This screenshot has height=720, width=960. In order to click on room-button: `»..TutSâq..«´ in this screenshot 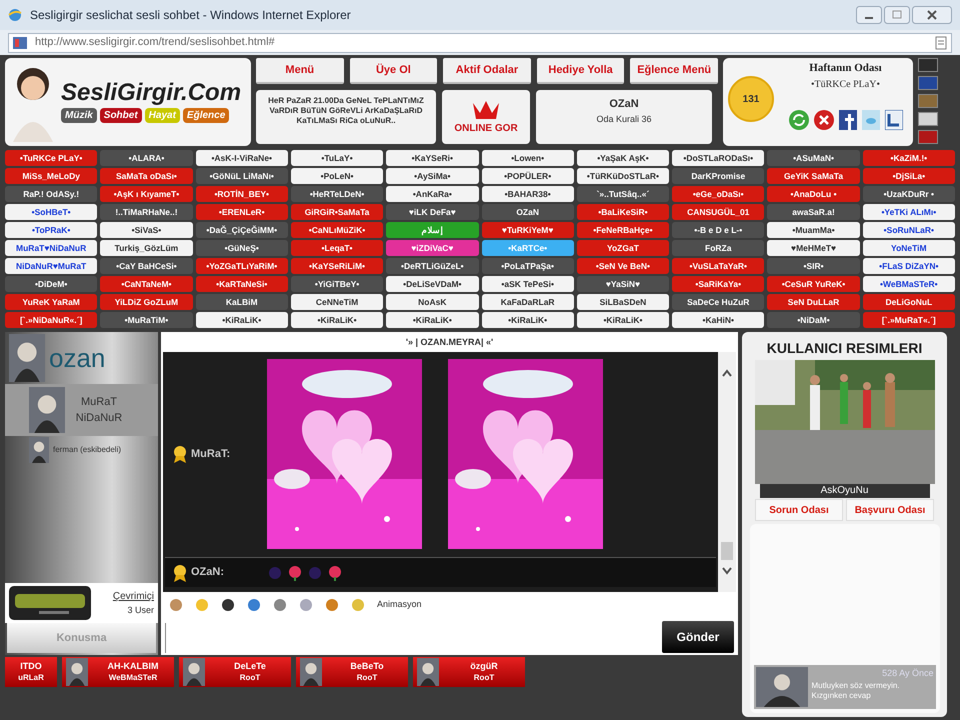, I will do `click(623, 194)`.